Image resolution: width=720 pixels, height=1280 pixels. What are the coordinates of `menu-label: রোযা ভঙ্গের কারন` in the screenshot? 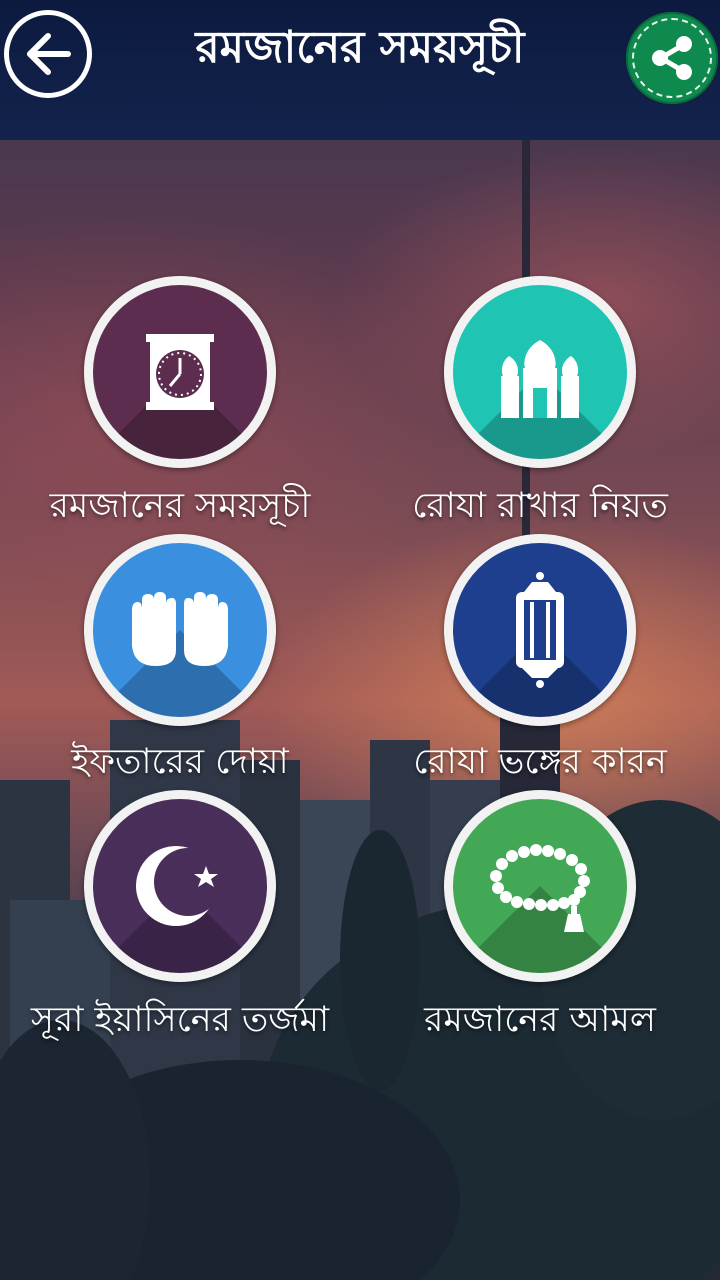 It's located at (540, 762).